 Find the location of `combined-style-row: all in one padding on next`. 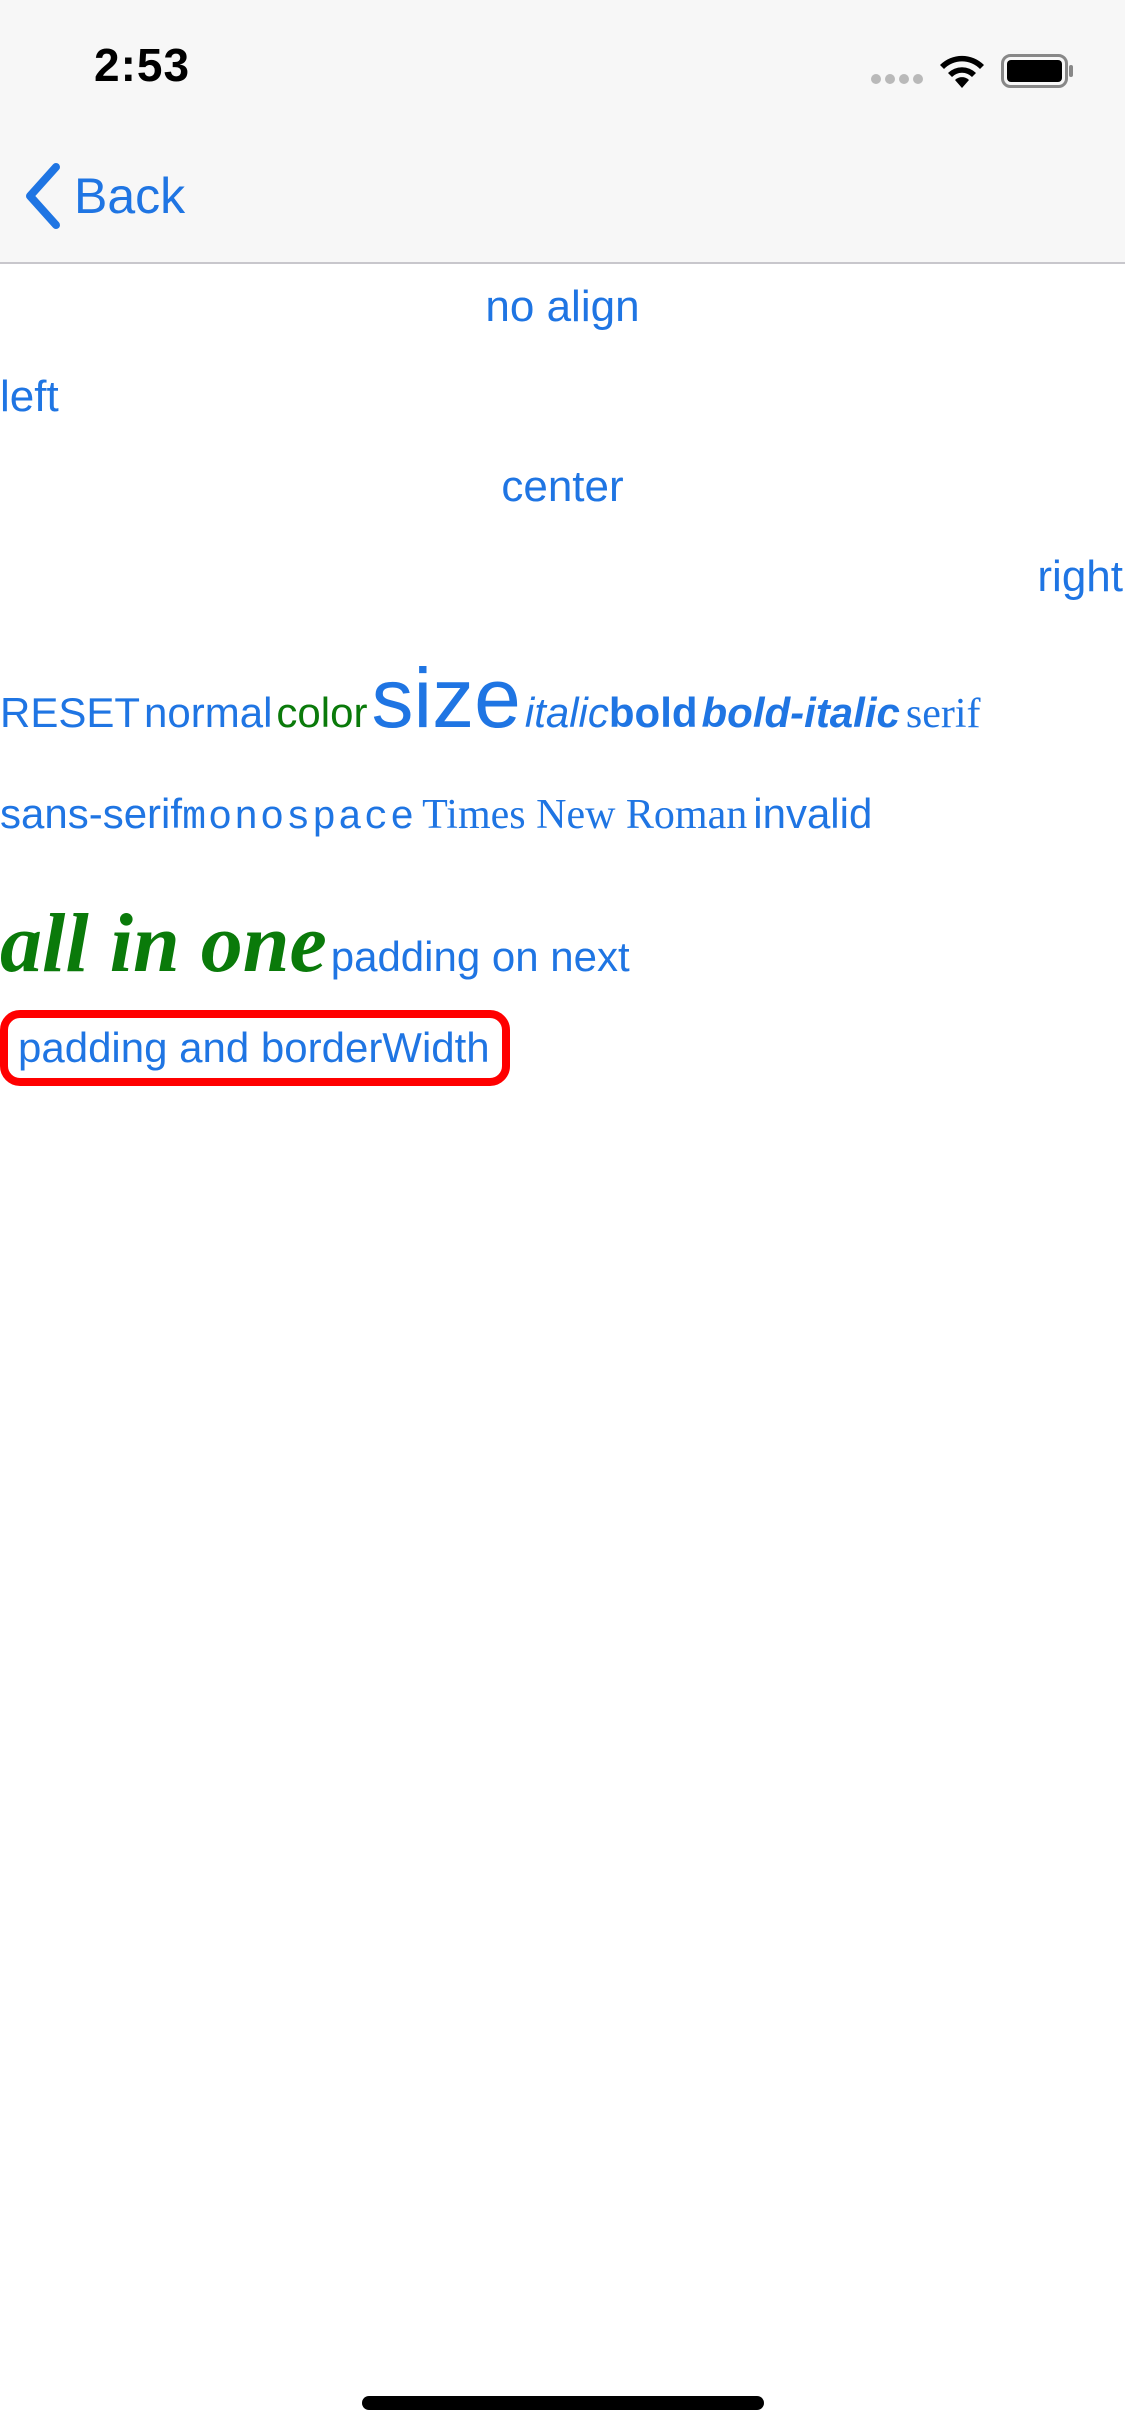

combined-style-row: all in one padding on next is located at coordinates (562, 942).